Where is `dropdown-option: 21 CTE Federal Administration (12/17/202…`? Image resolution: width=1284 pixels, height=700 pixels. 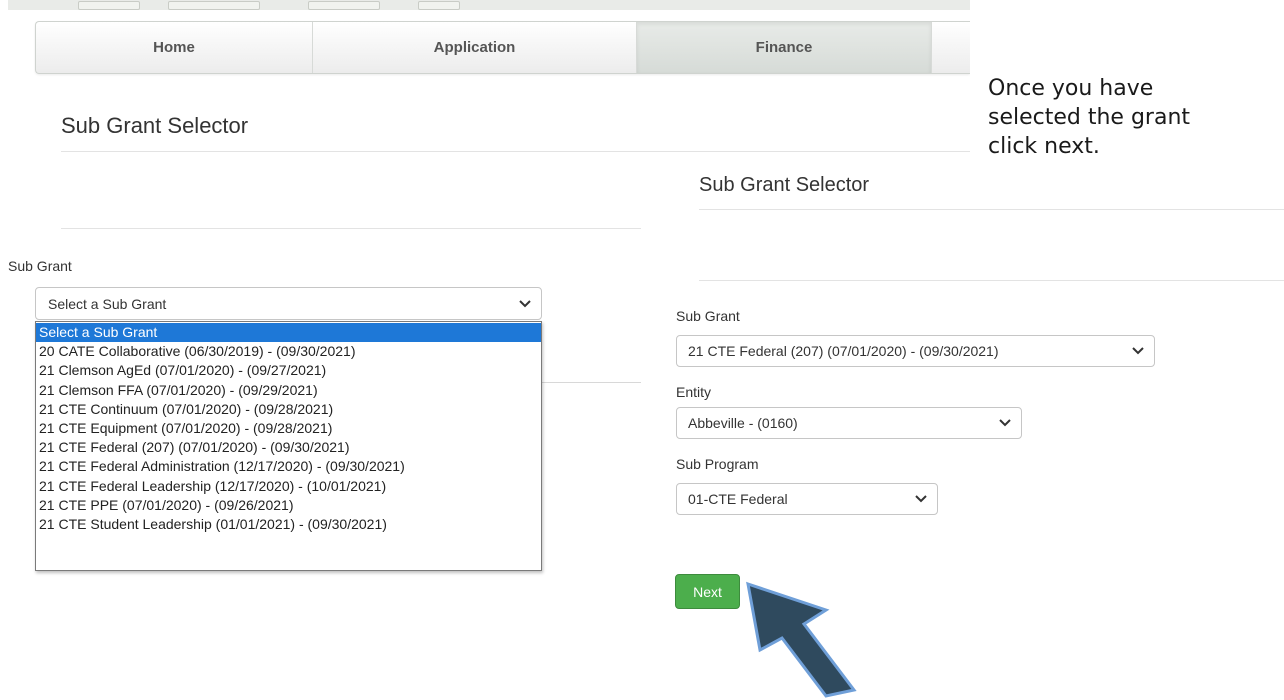 dropdown-option: 21 CTE Federal Administration (12/17/202… is located at coordinates (288, 466).